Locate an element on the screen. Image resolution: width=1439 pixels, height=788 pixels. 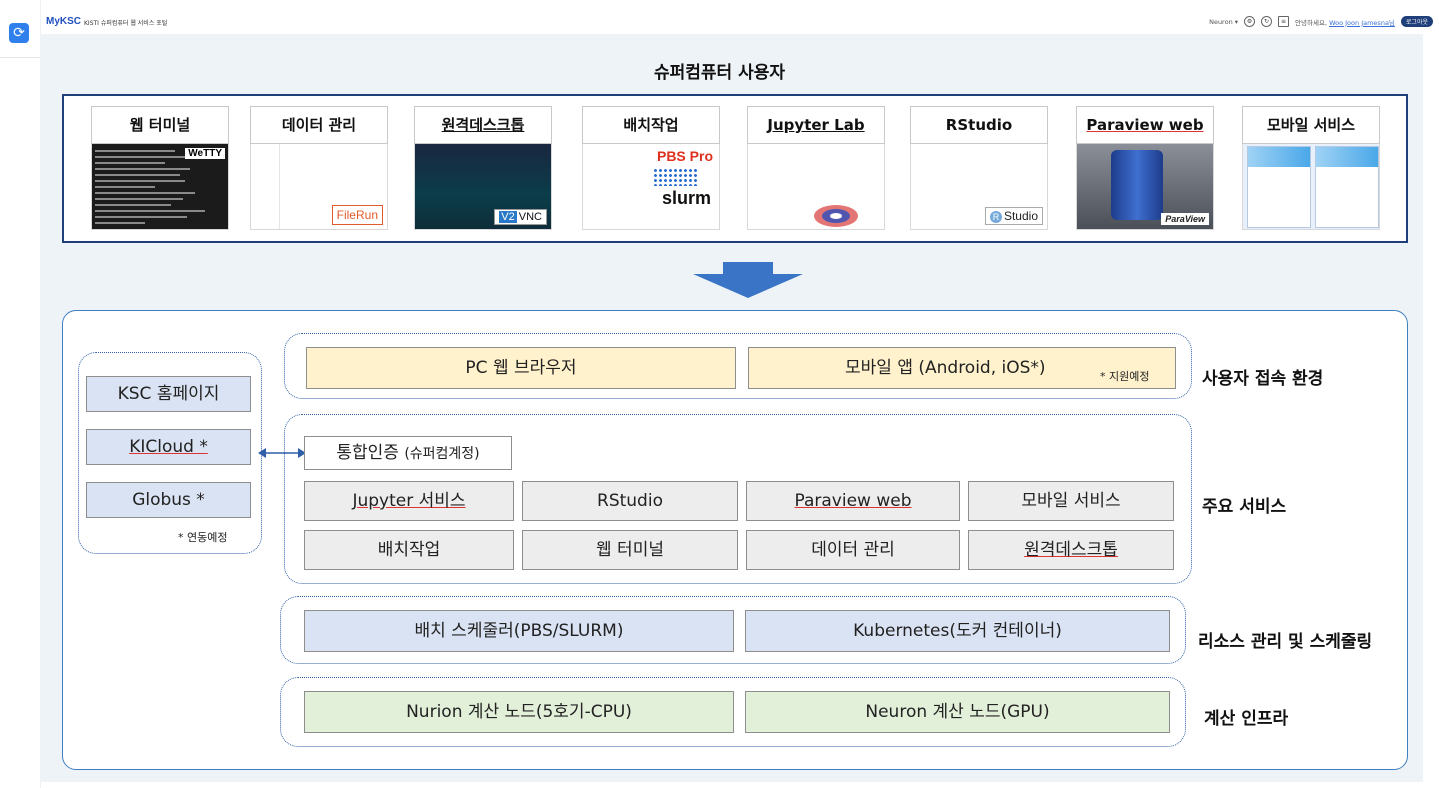
settings-icon: ⚙ is located at coordinates (1250, 21).